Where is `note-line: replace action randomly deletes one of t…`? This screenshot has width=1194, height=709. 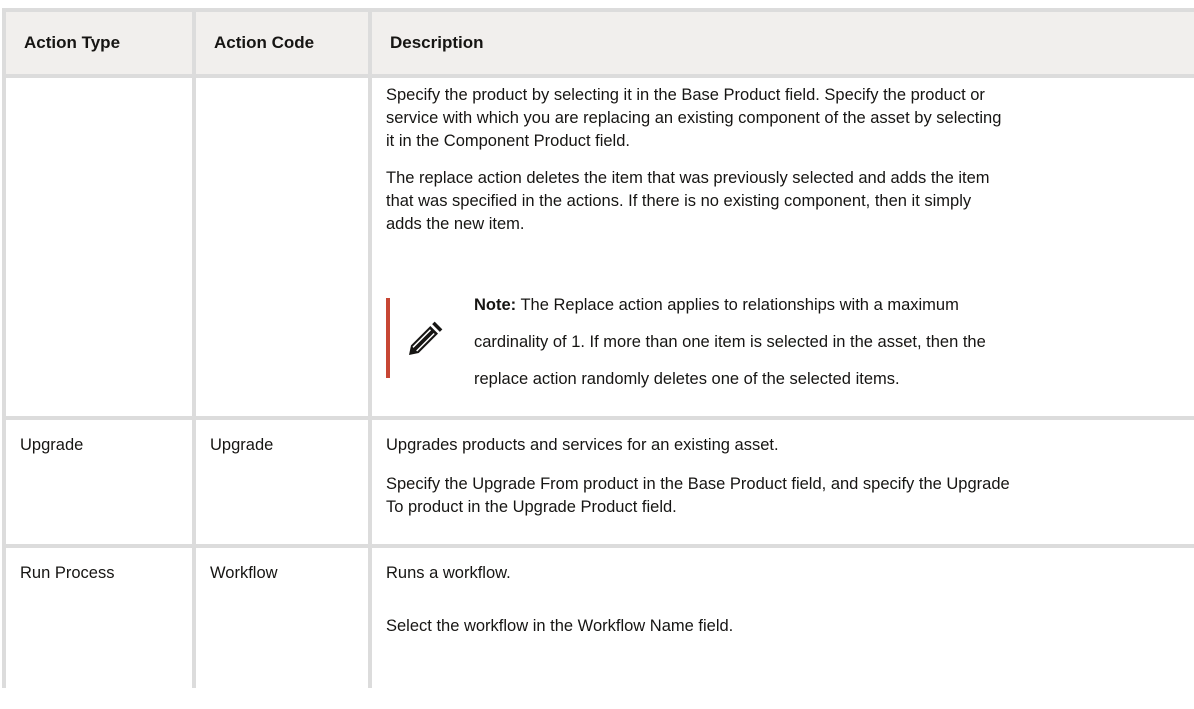
note-line: replace action randomly deletes one of t… is located at coordinates (687, 379).